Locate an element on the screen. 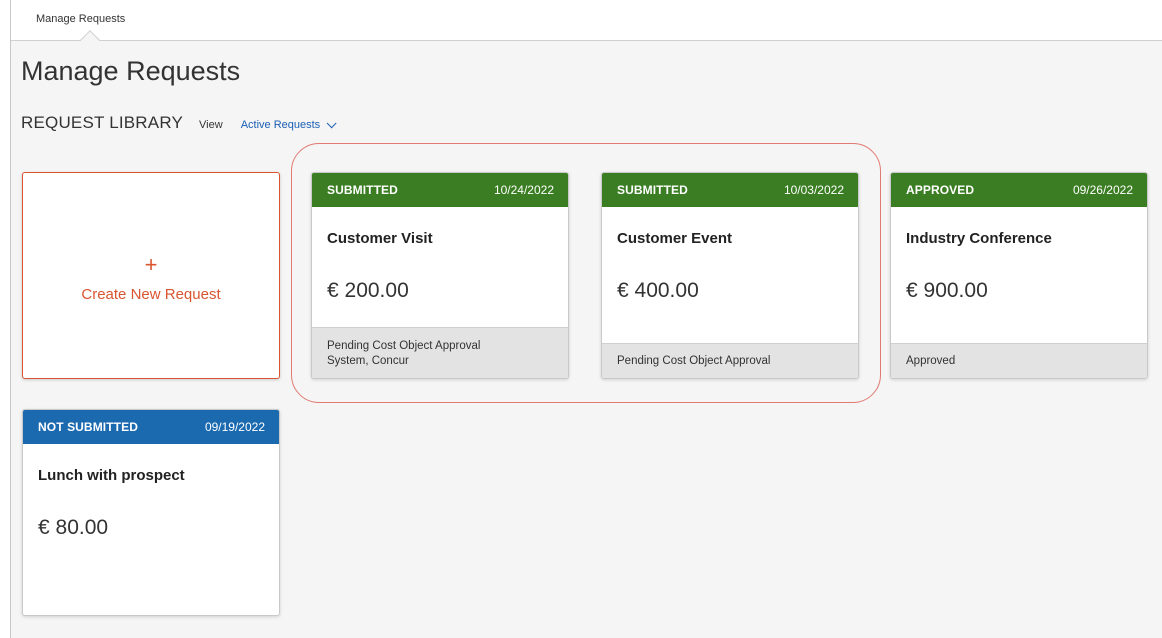 This screenshot has width=1162, height=638. request-name: Industry Conference is located at coordinates (979, 238).